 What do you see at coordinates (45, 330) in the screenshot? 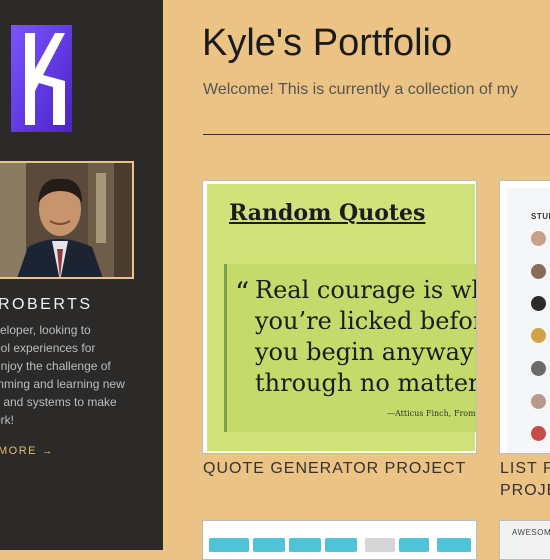
I see `bio-line: veloper, looking to` at bounding box center [45, 330].